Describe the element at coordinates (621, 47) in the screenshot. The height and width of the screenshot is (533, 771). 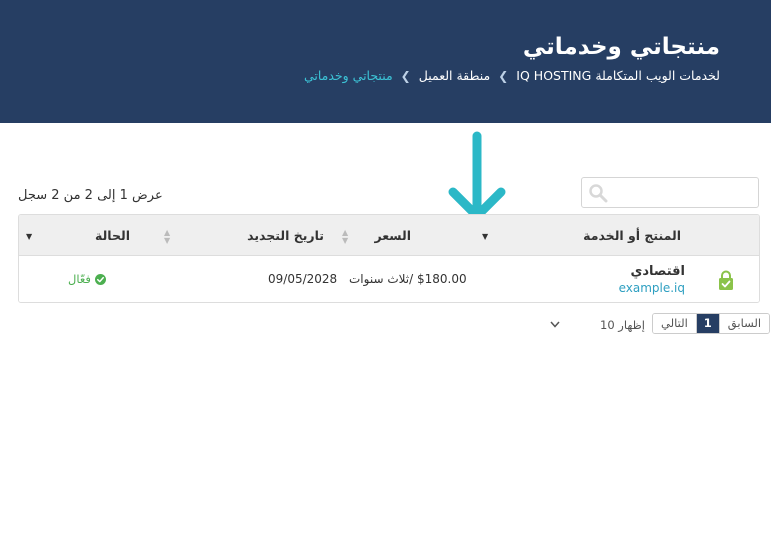
I see `page-title: منتجاتي وخدماتي` at that location.